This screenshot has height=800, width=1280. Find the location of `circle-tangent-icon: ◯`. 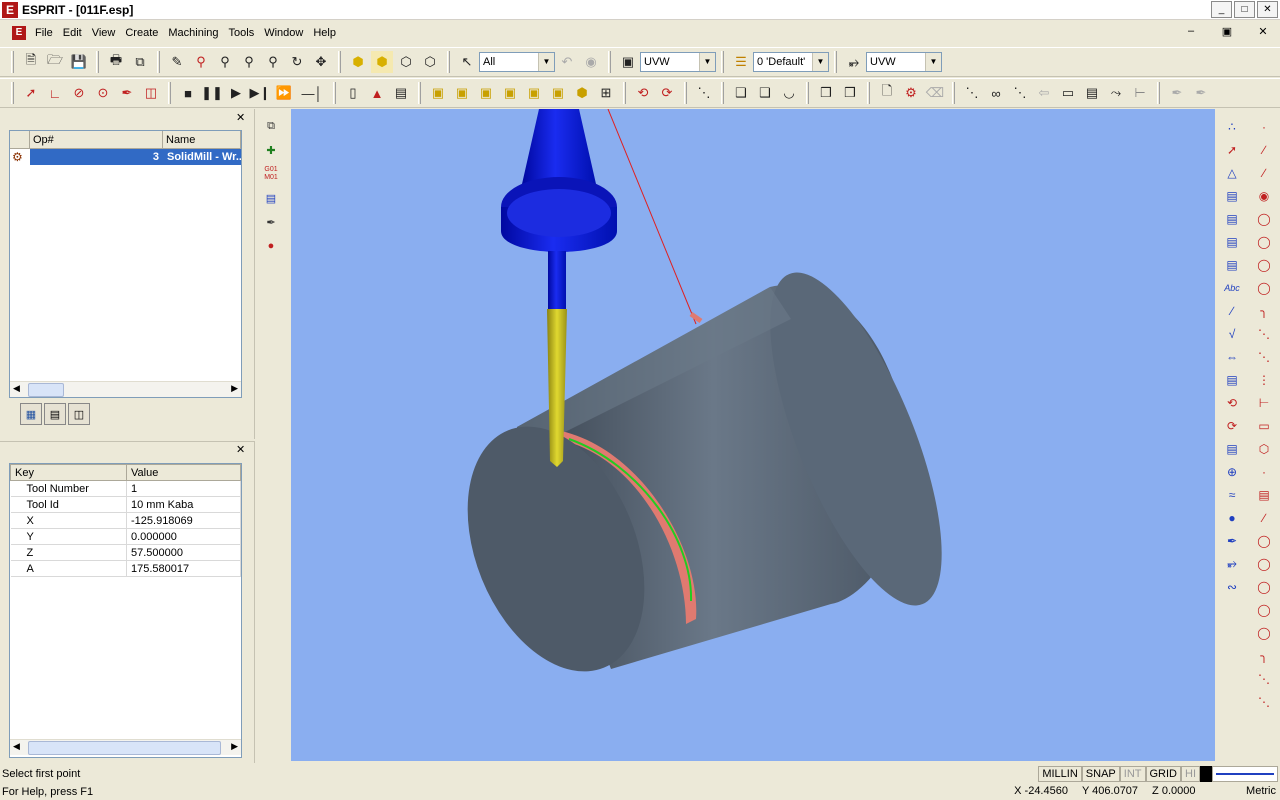

circle-tangent-icon: ◯ is located at coordinates (1264, 264).